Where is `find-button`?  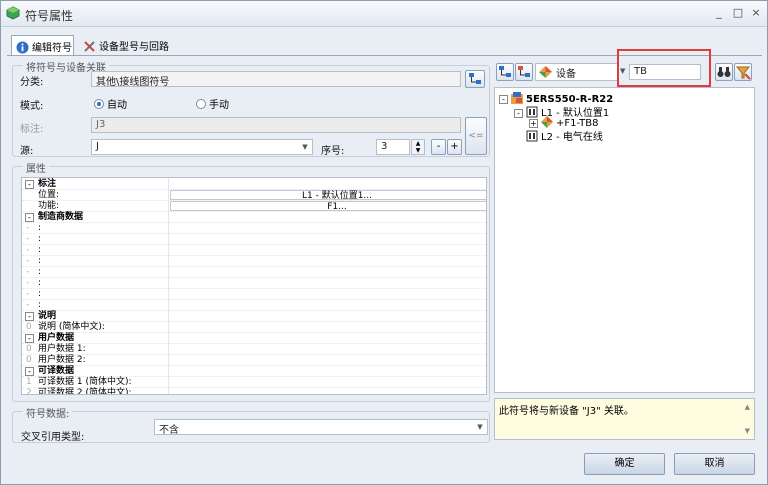
find-button is located at coordinates (724, 72).